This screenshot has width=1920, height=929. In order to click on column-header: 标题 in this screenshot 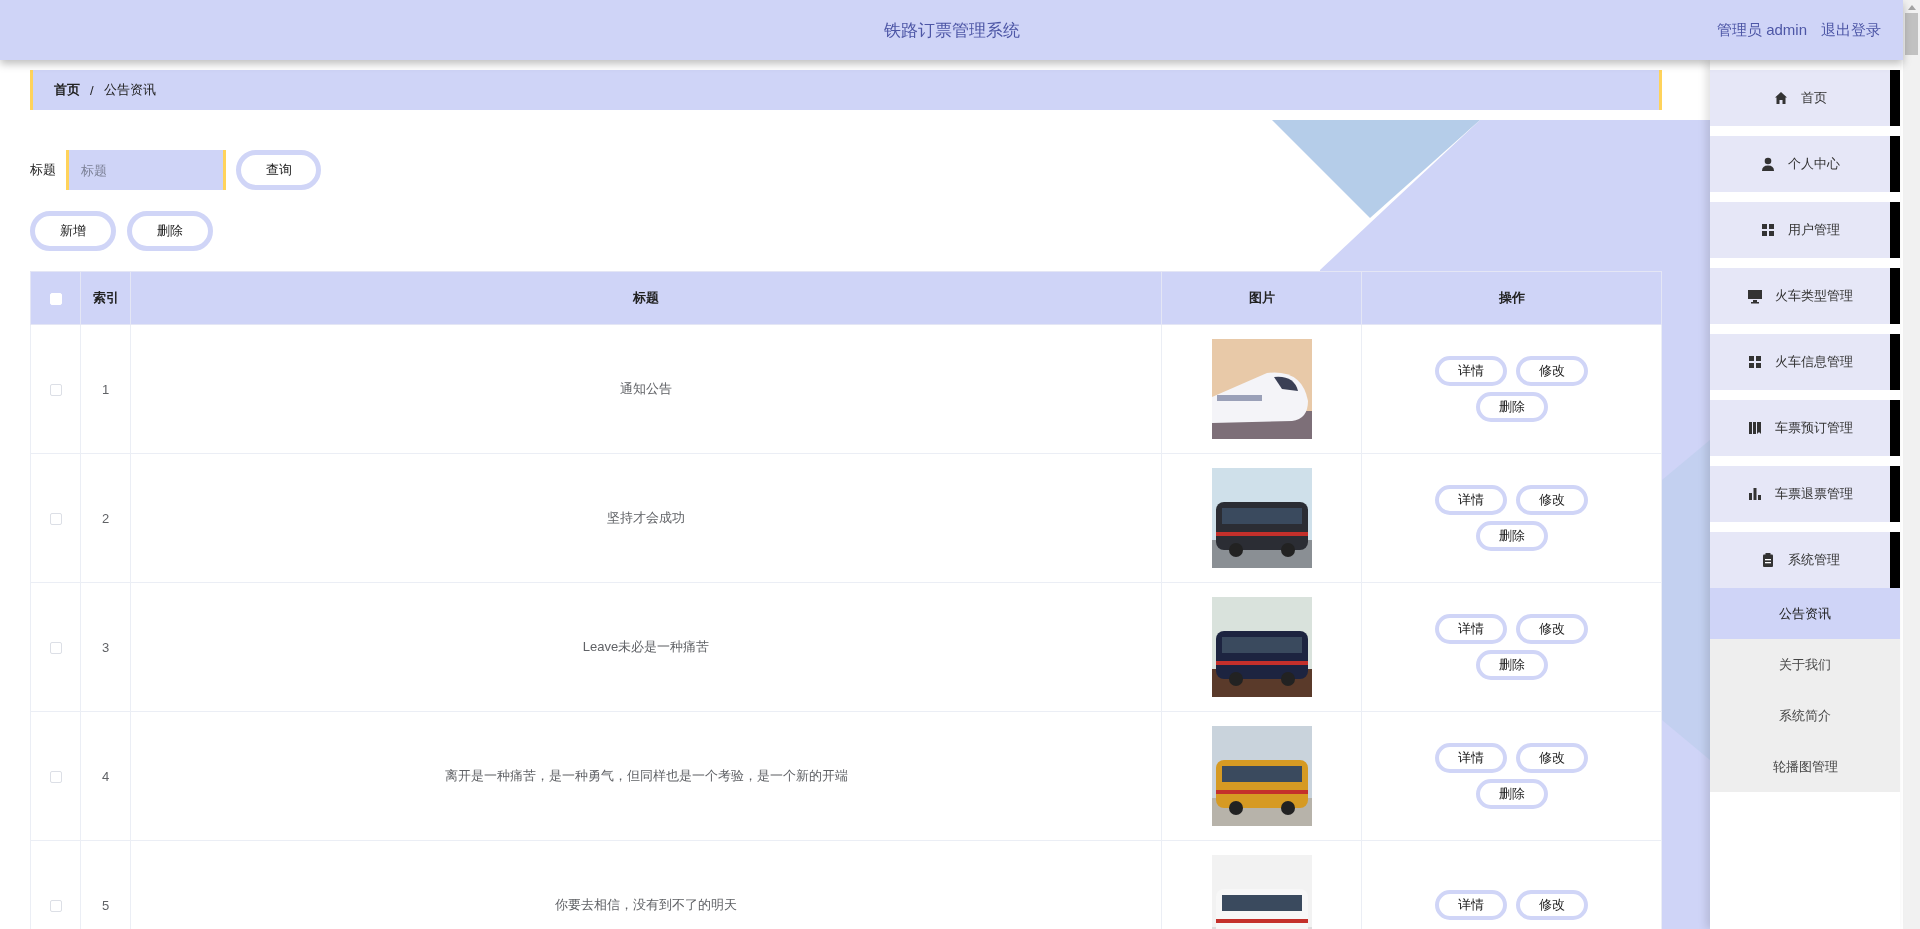, I will do `click(646, 298)`.